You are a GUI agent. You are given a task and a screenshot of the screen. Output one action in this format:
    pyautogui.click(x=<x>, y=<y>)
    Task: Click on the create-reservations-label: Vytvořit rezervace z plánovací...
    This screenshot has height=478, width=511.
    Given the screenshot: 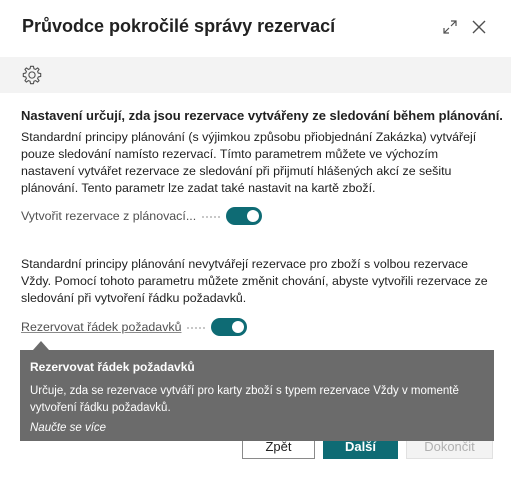 What is the action you would take?
    pyautogui.click(x=108, y=216)
    